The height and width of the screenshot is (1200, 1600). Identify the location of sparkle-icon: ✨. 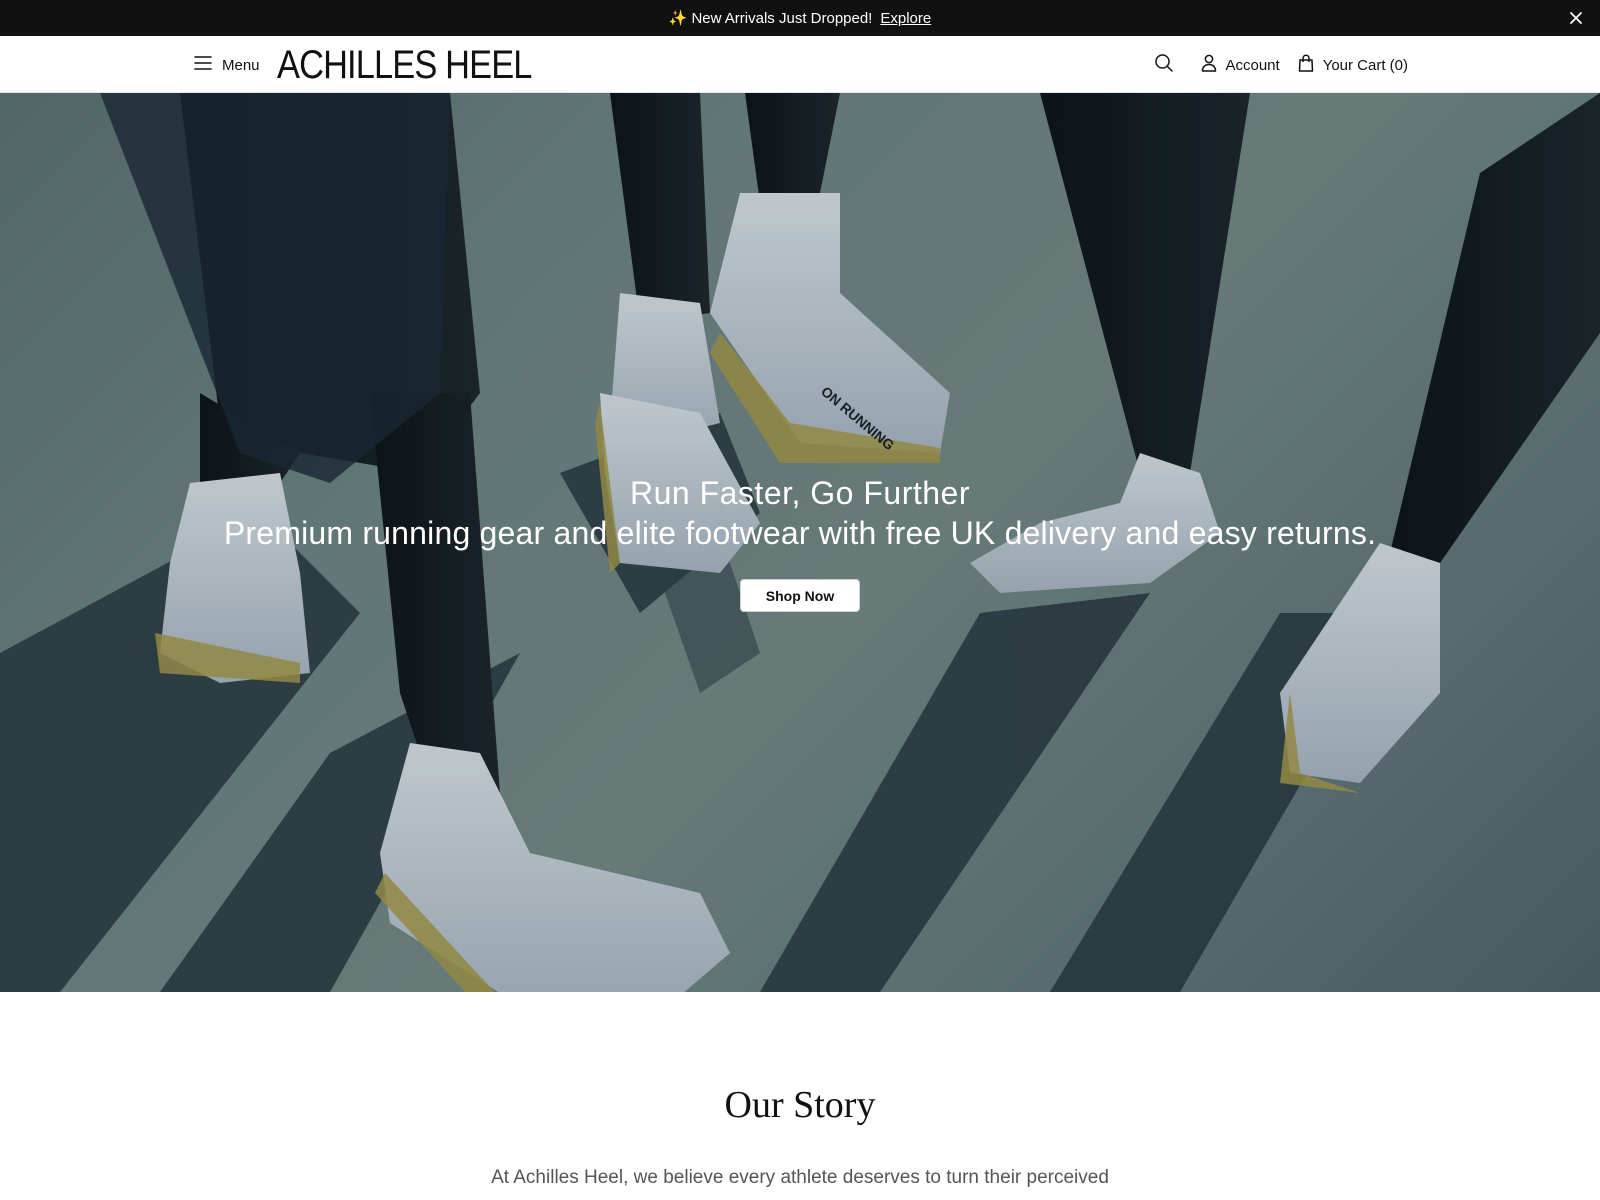
(678, 18).